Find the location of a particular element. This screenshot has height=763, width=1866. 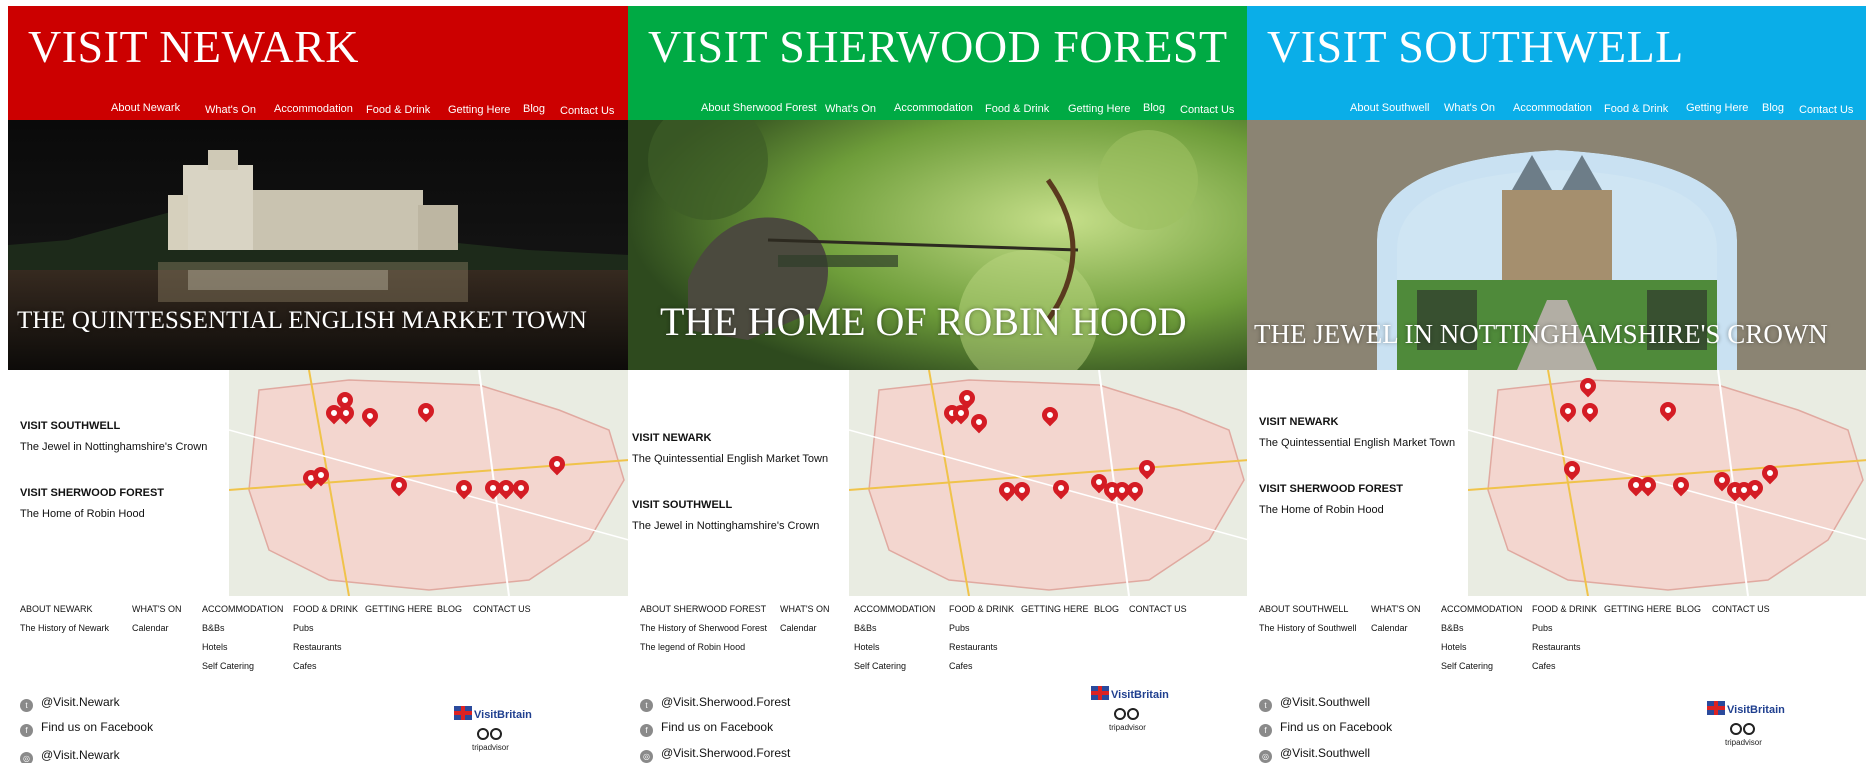

footer-heading: ABOUT SHERWOOD FOREST is located at coordinates (703, 611).